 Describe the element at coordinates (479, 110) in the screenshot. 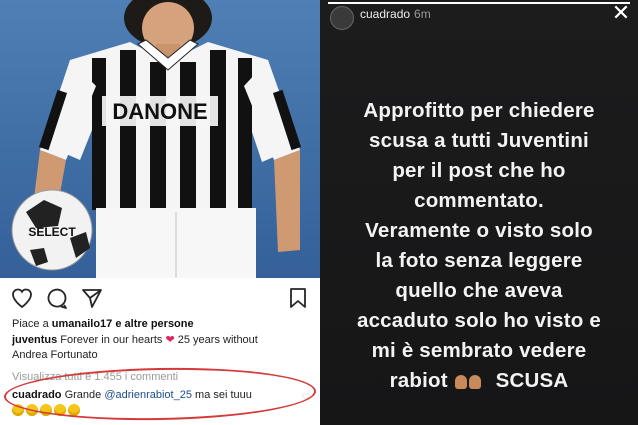

I see `story-line: Approfitto per chiedere` at that location.